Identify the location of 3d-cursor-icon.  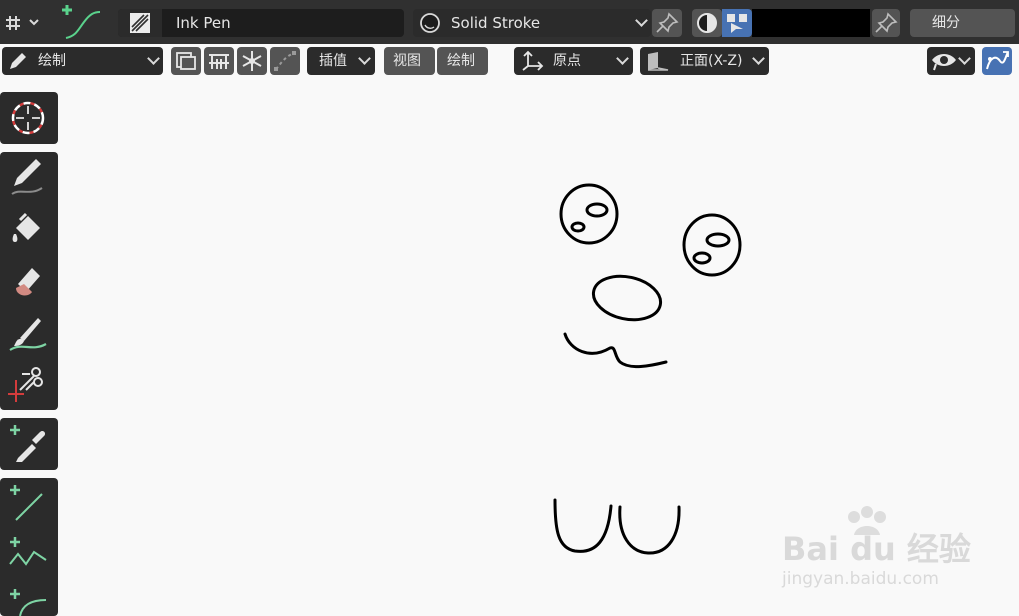
(28, 118).